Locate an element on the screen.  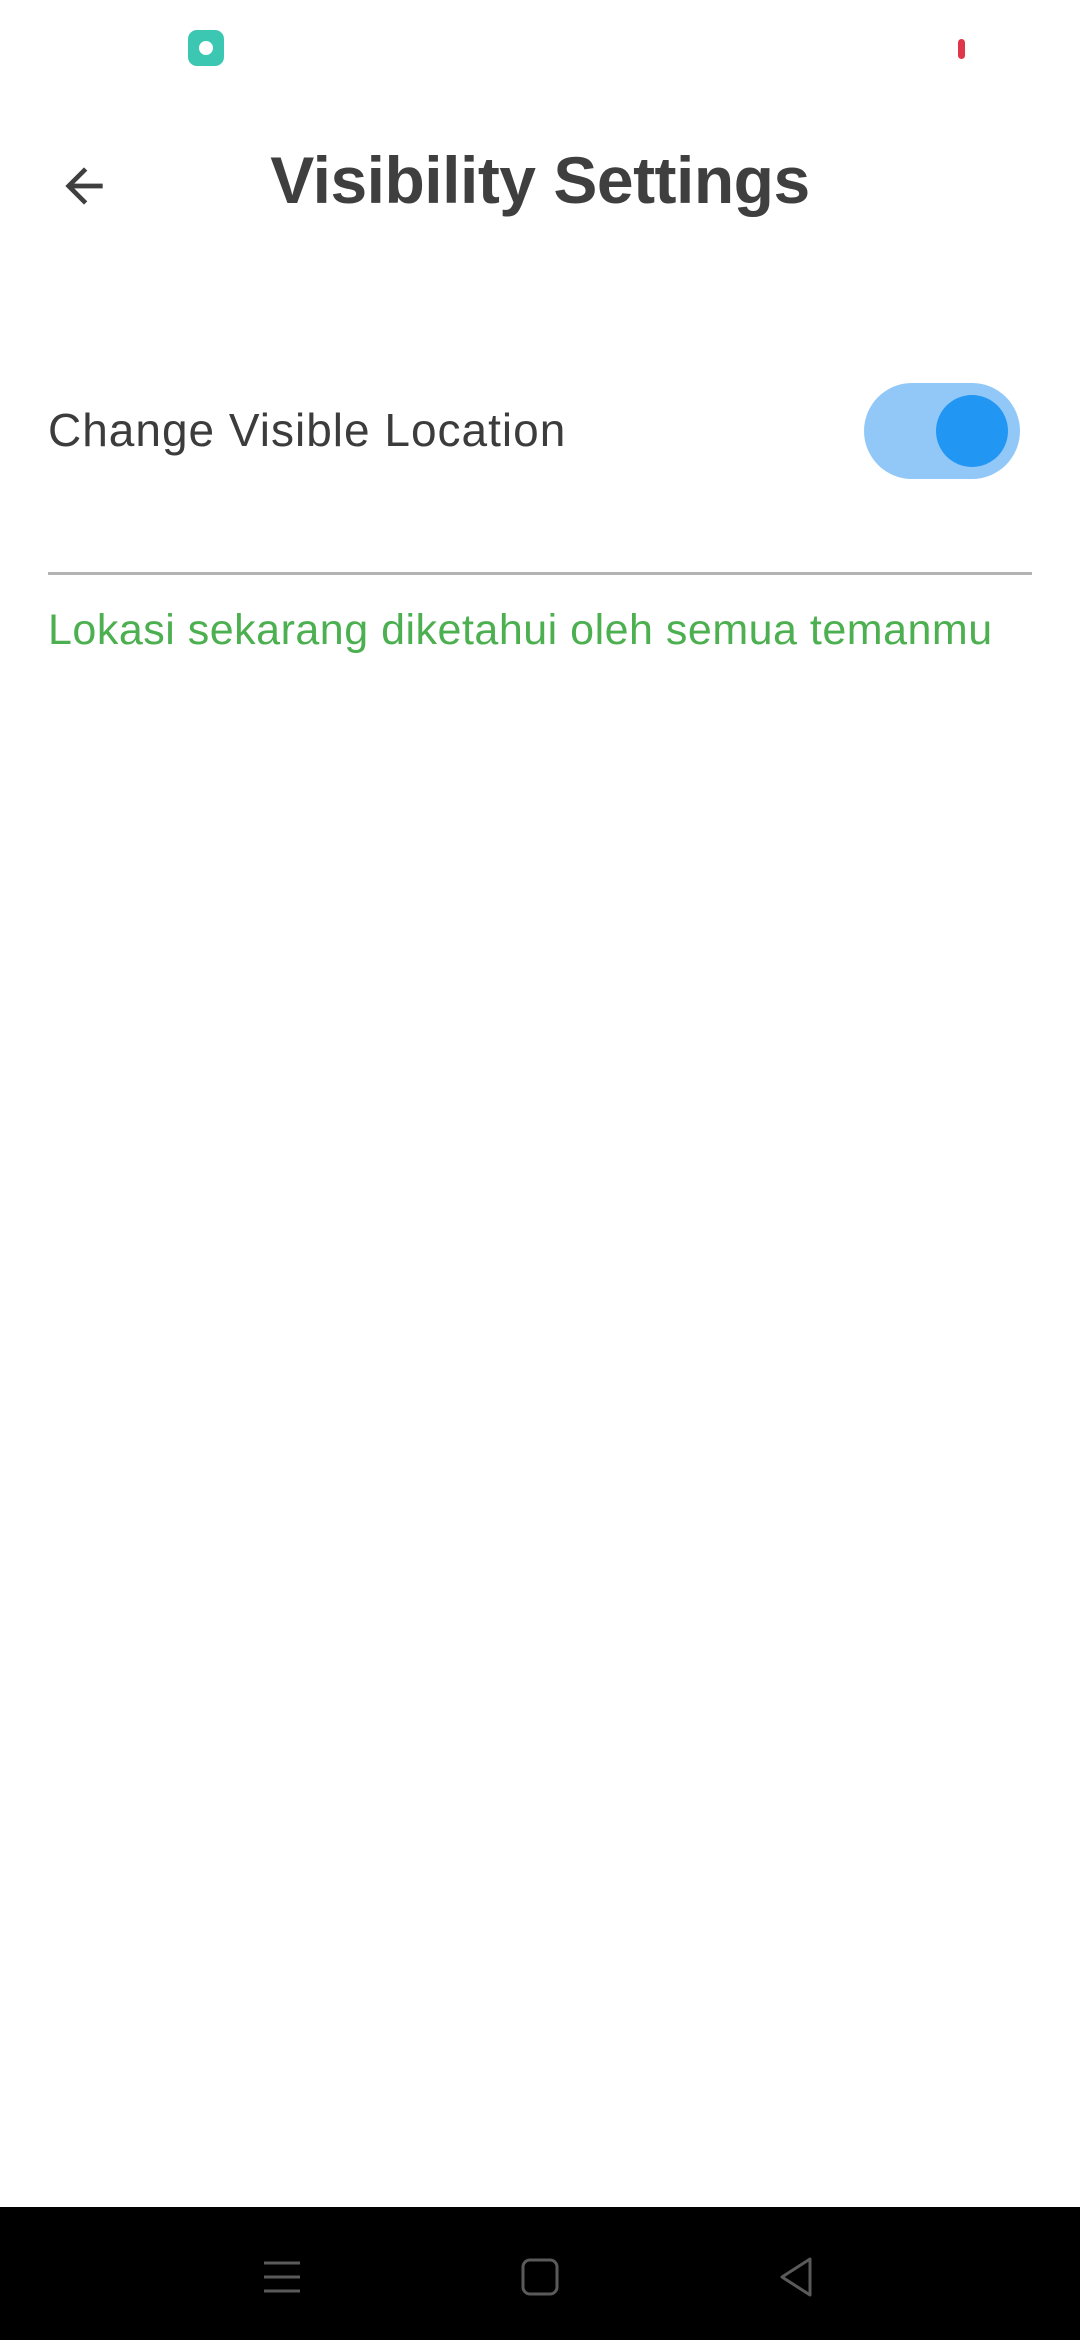
home-button is located at coordinates (540, 2277).